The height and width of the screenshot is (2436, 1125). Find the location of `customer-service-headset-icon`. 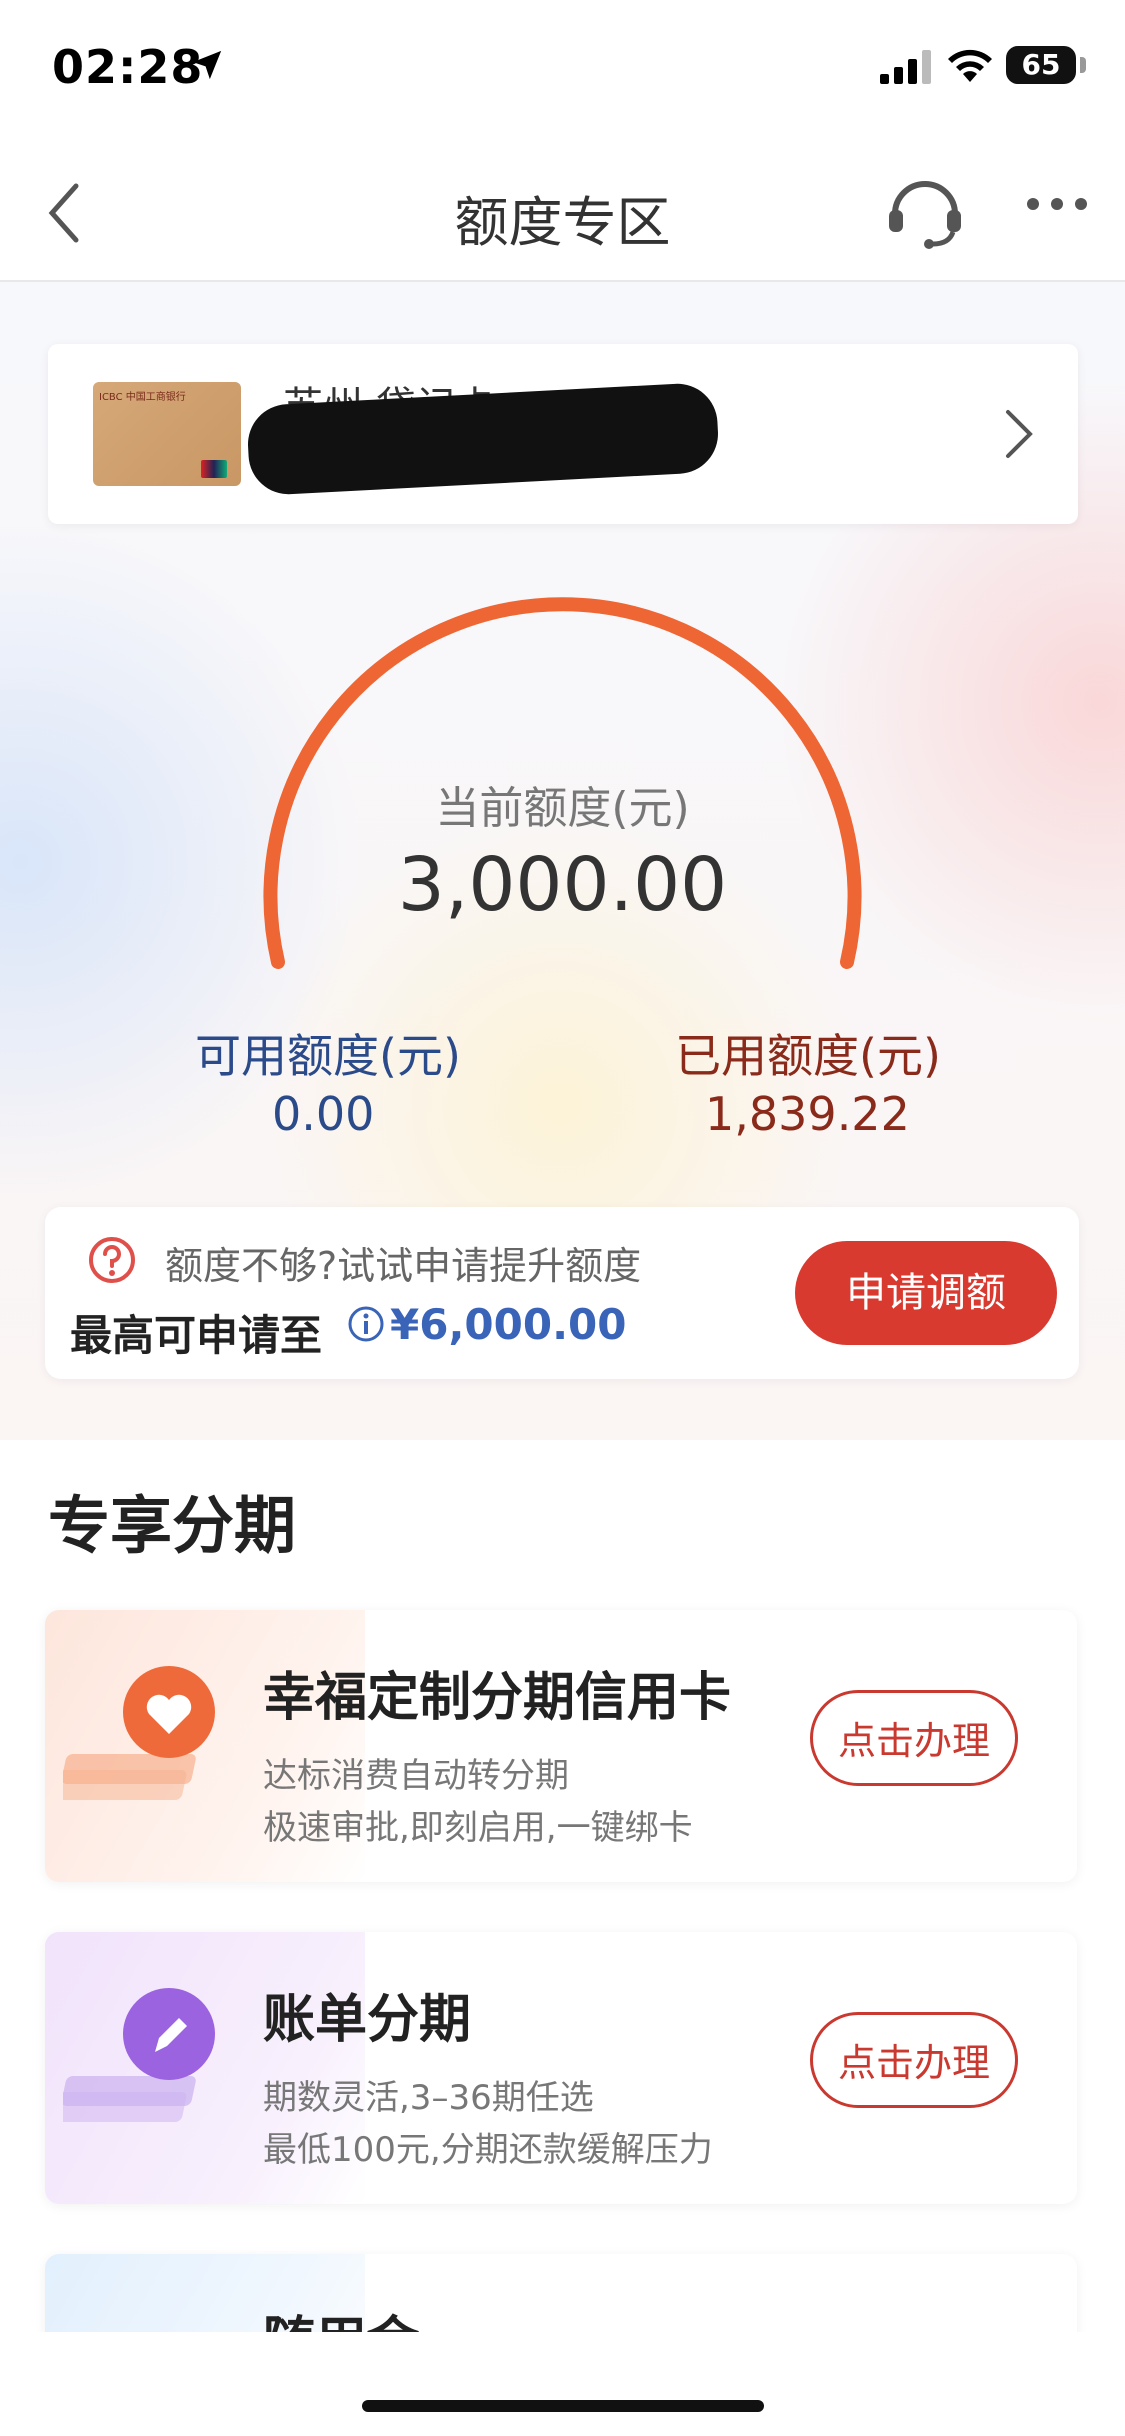

customer-service-headset-icon is located at coordinates (925, 210).